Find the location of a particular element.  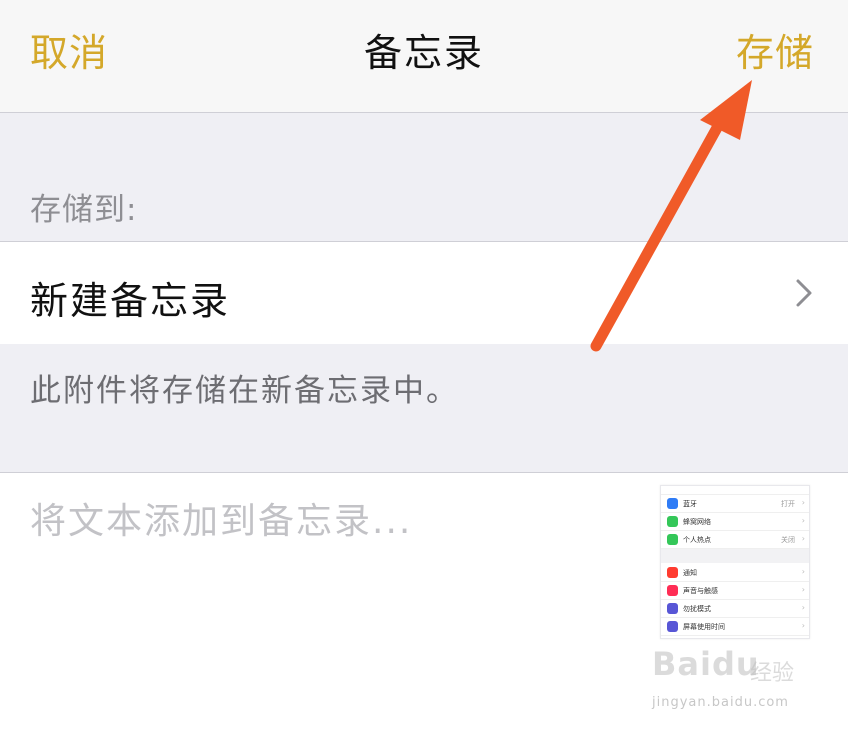

moon-icon is located at coordinates (672, 608).